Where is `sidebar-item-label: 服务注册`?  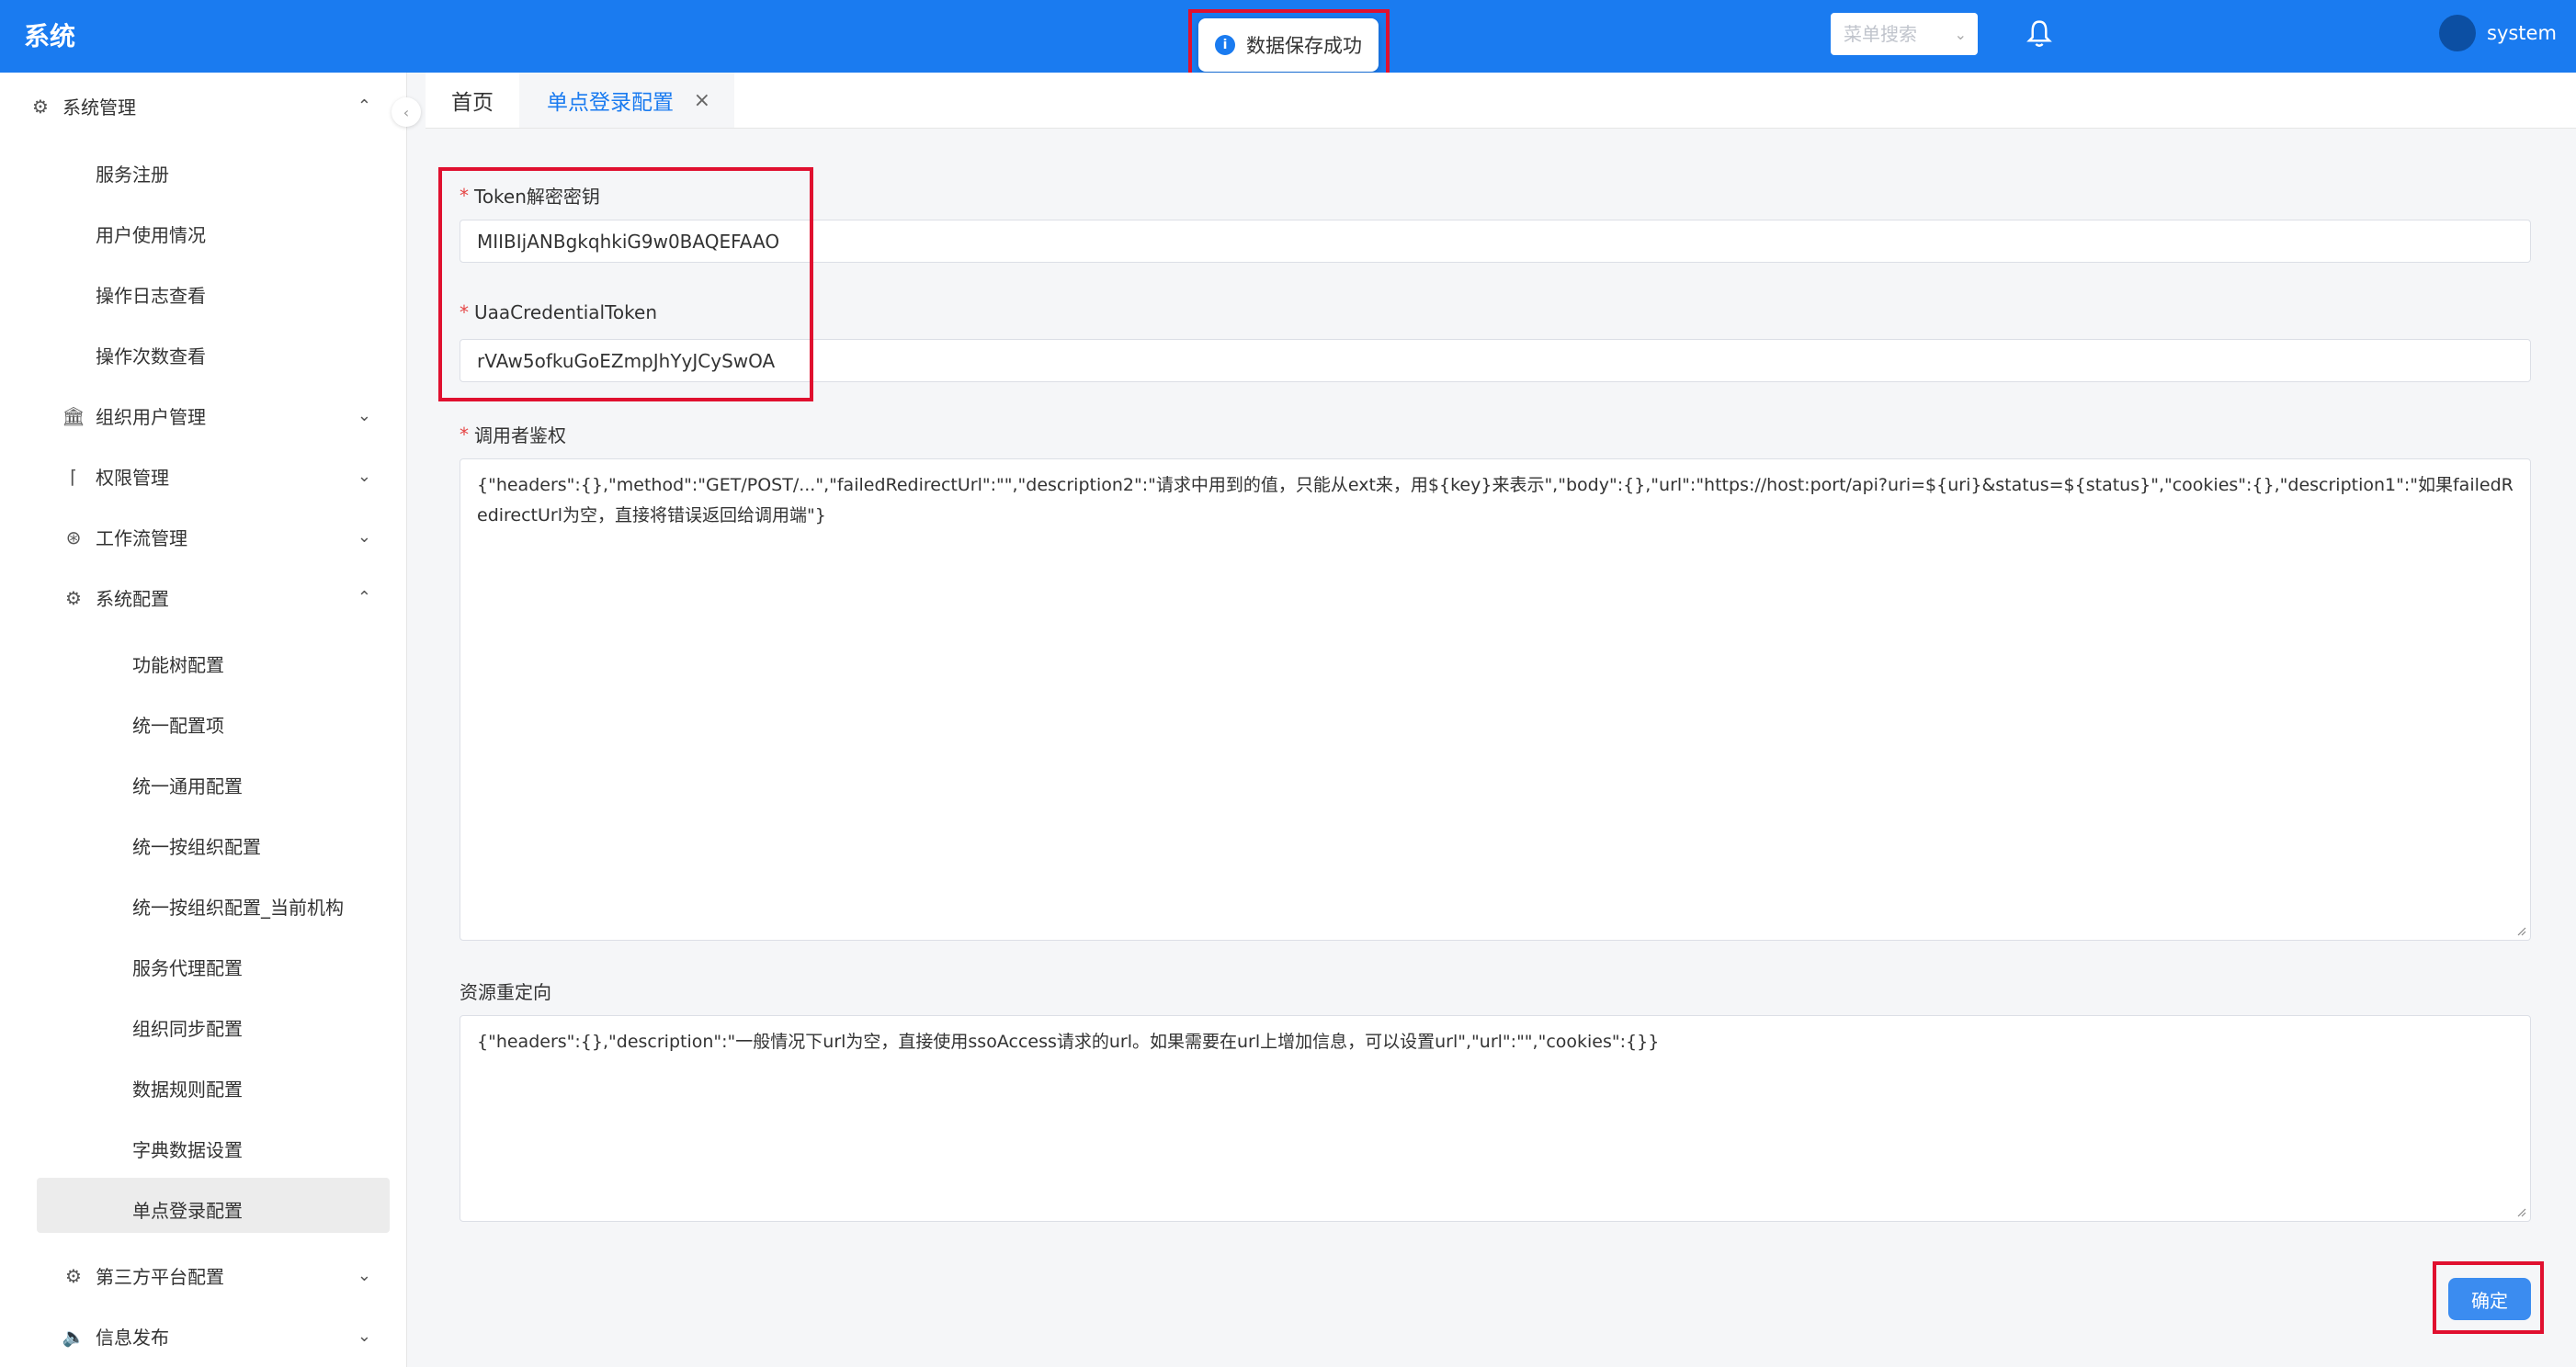 sidebar-item-label: 服务注册 is located at coordinates (132, 175).